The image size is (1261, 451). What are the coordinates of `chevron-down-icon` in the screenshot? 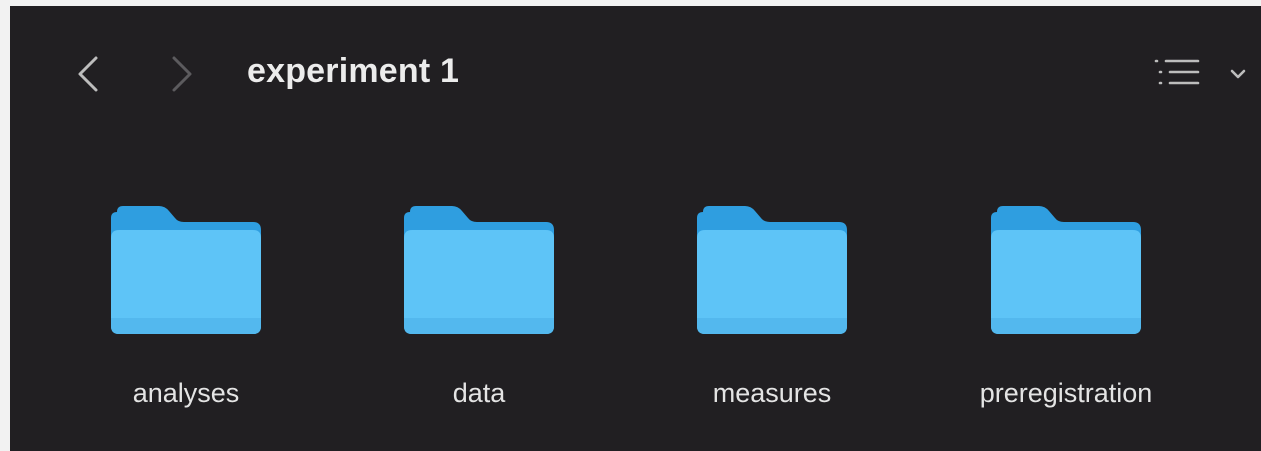 It's located at (1238, 74).